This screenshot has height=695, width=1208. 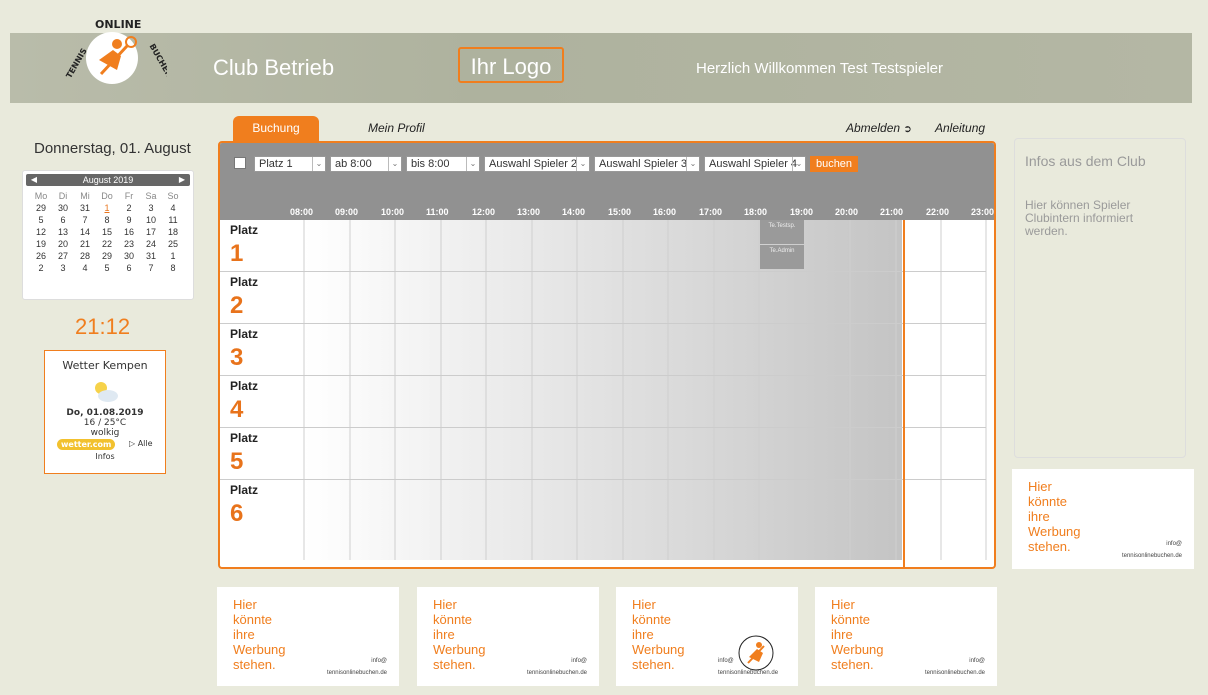 I want to click on next-month-icon: ▶, so click(x=182, y=180).